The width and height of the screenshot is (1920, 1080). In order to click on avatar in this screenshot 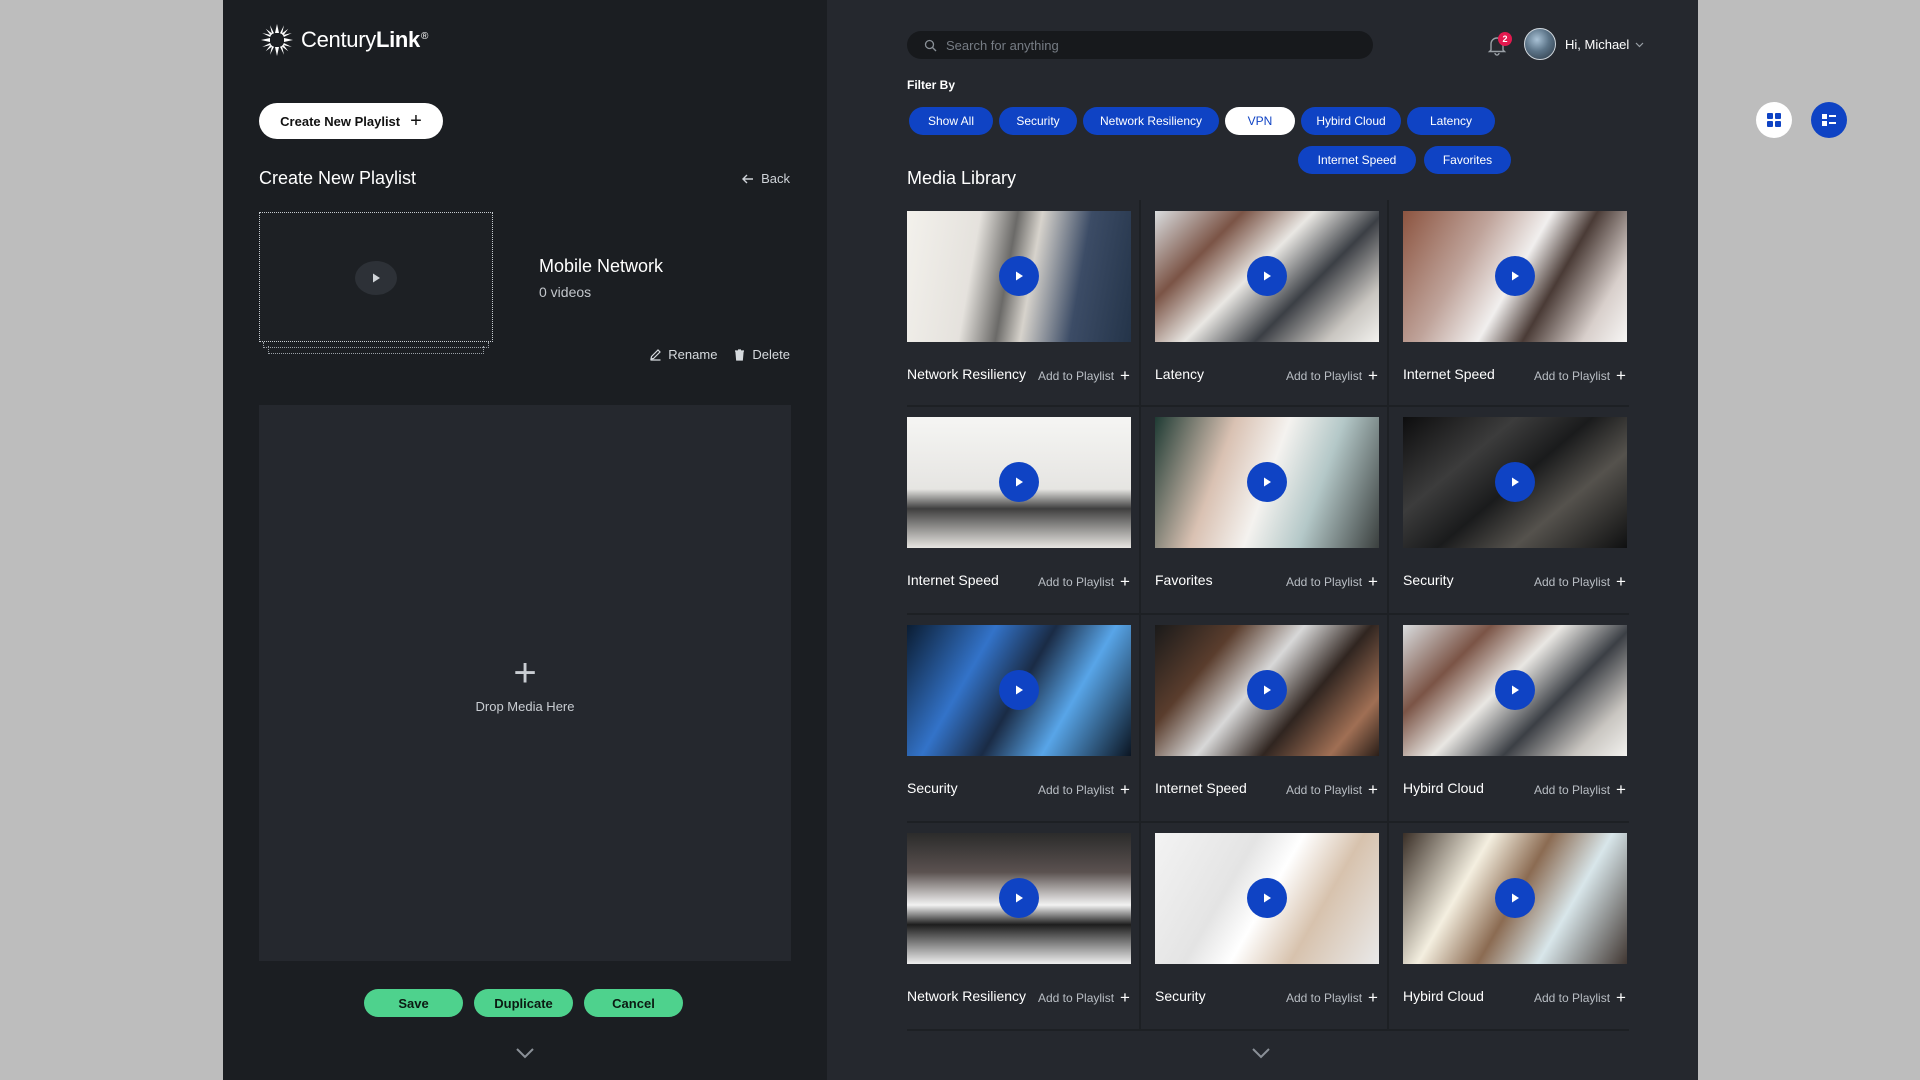, I will do `click(1540, 44)`.